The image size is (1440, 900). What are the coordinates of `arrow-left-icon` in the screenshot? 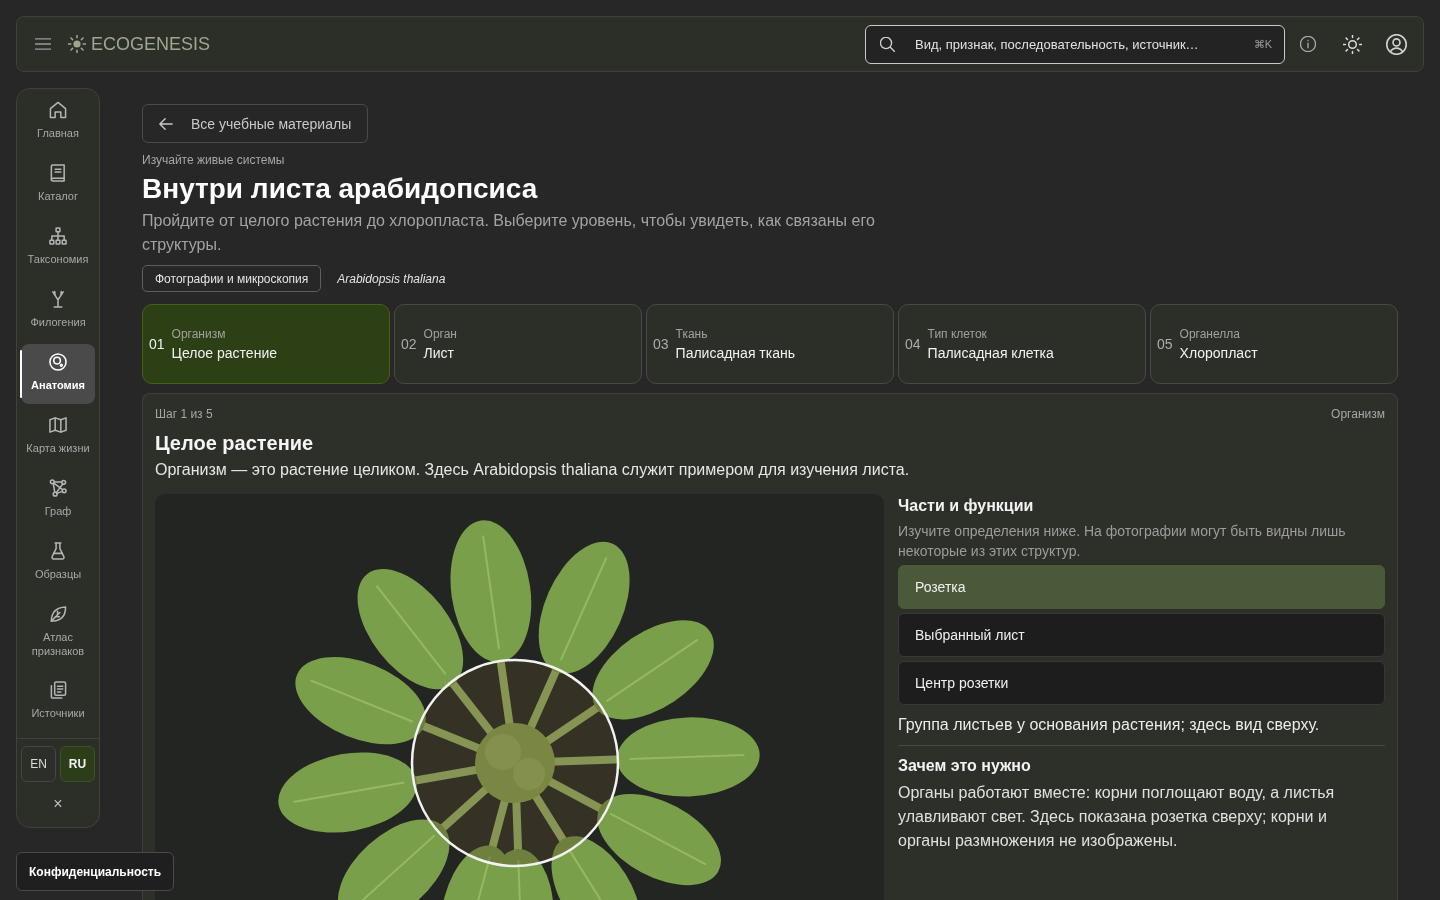 It's located at (166, 123).